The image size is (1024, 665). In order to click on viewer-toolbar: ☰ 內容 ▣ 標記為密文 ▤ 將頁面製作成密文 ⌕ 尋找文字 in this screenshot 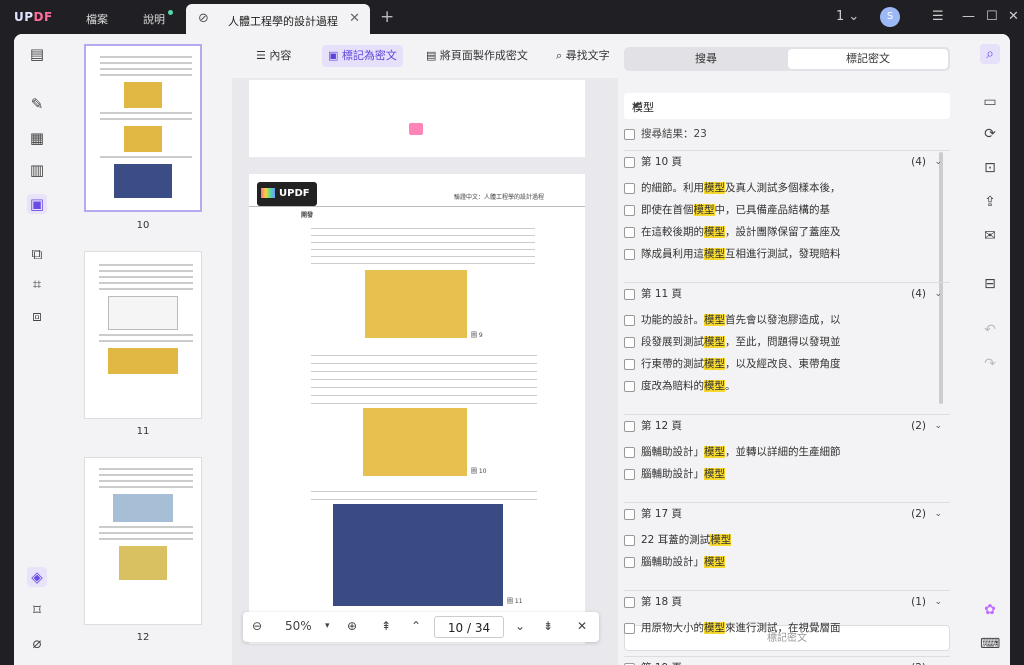, I will do `click(425, 56)`.